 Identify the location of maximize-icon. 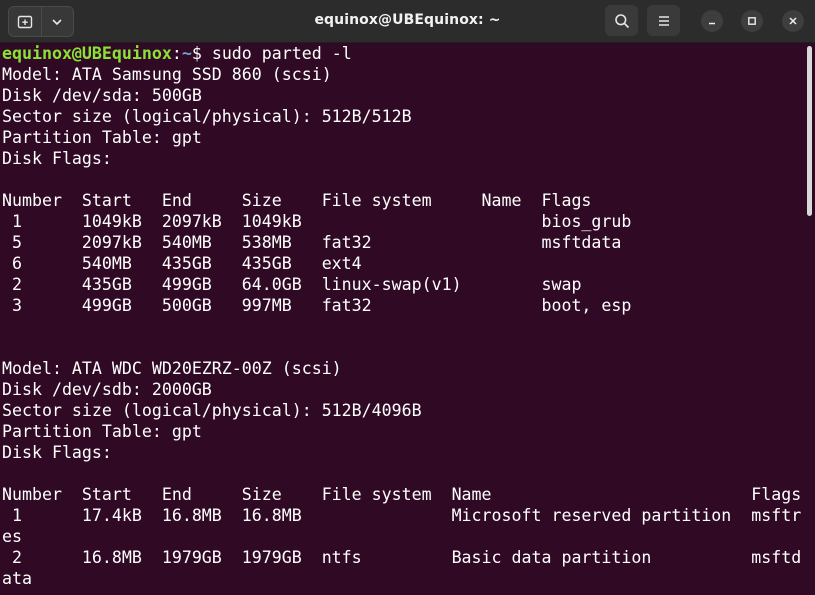
(752, 21).